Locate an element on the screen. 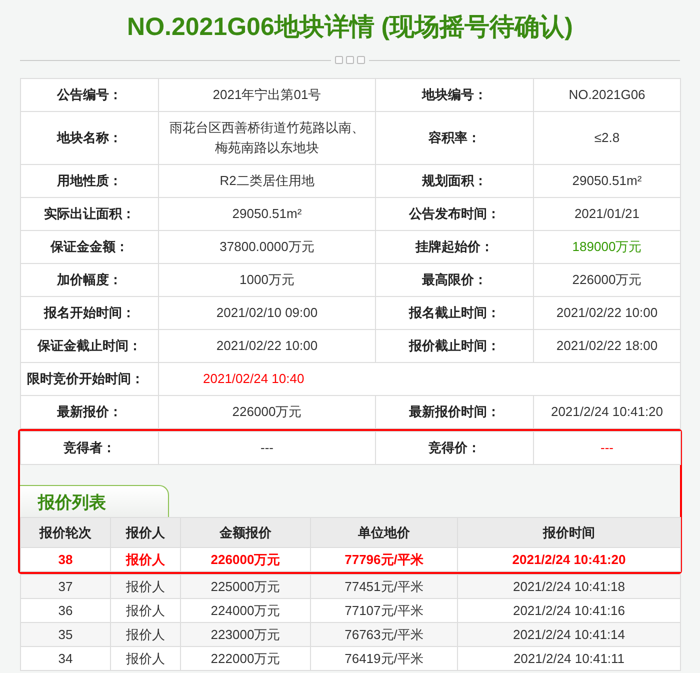 The height and width of the screenshot is (673, 700). field-label: 竞得者： is located at coordinates (90, 448).